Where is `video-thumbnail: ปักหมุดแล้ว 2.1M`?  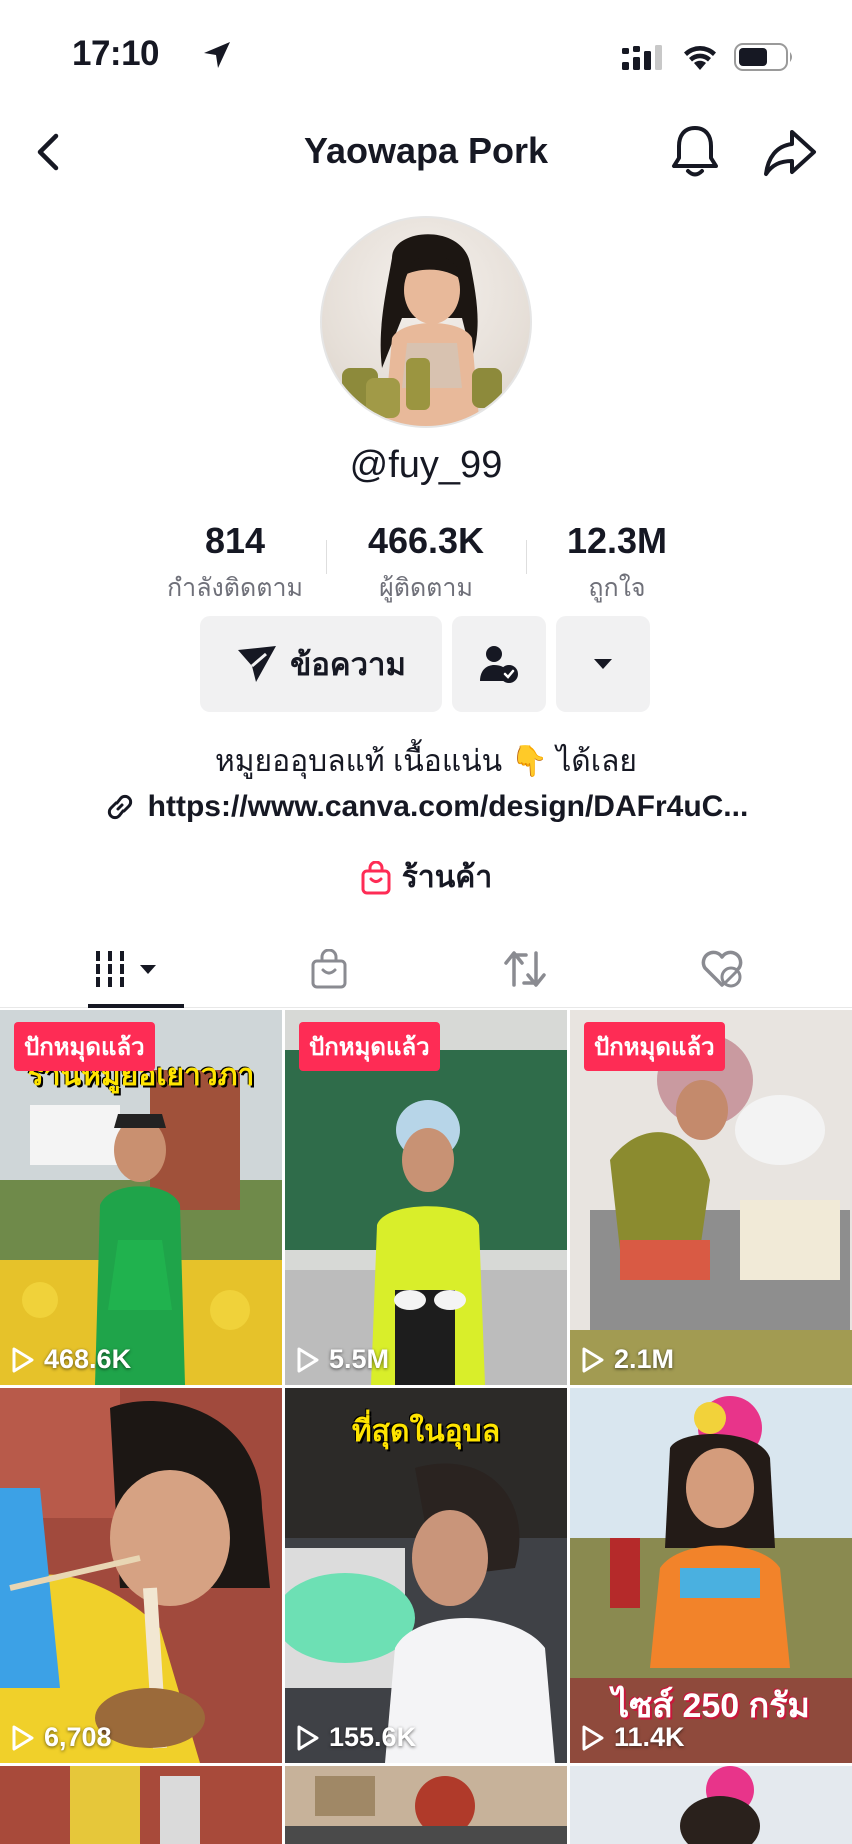
video-thumbnail: ปักหมุดแล้ว 2.1M is located at coordinates (711, 1197).